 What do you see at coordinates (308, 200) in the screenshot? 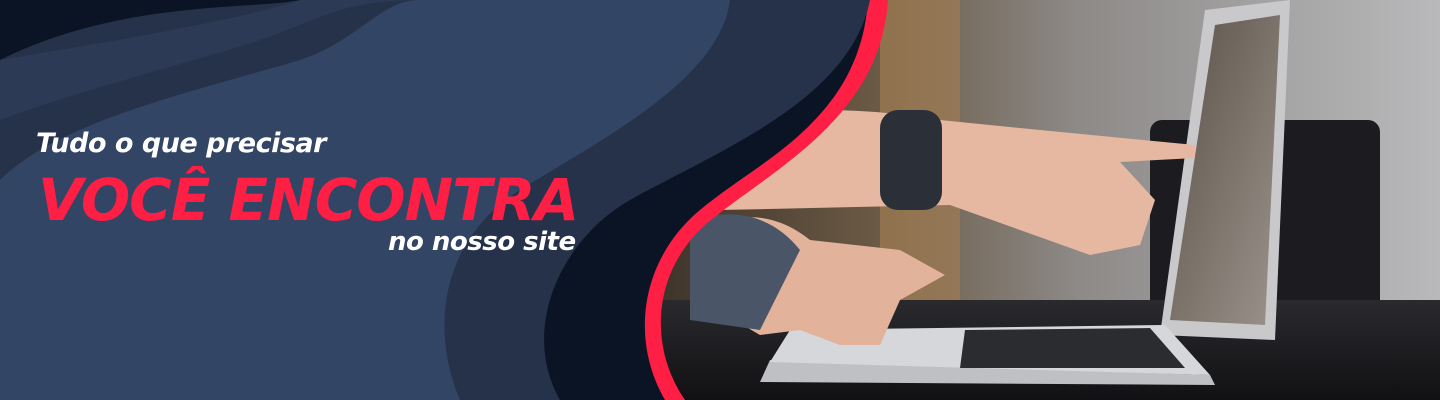
I see `headline-main: VOCÊ ENCONTRA` at bounding box center [308, 200].